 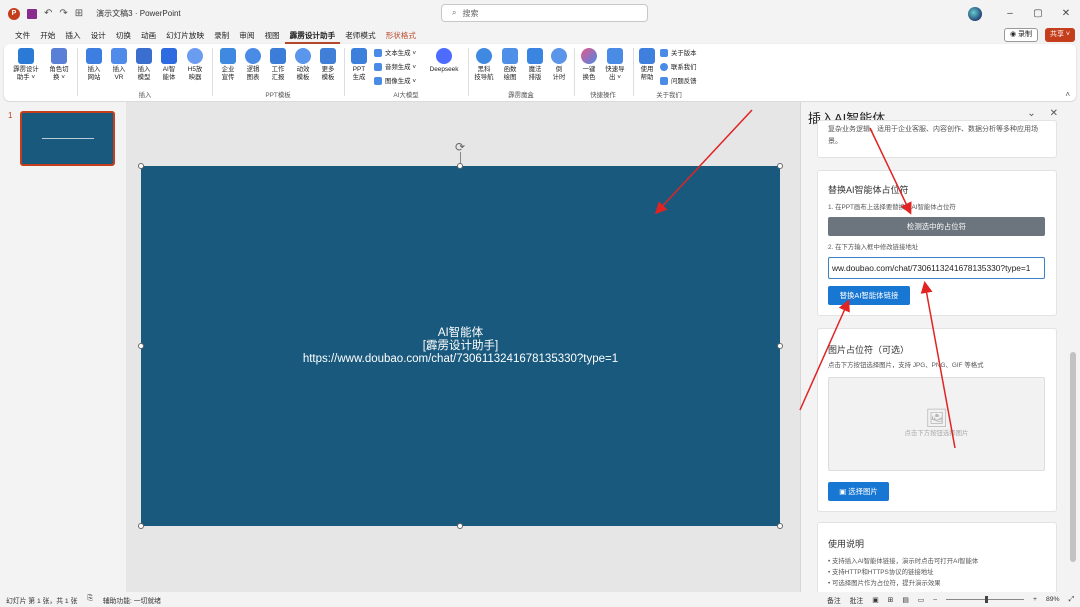 I want to click on tab-transitions: 切换, so click(x=123, y=35).